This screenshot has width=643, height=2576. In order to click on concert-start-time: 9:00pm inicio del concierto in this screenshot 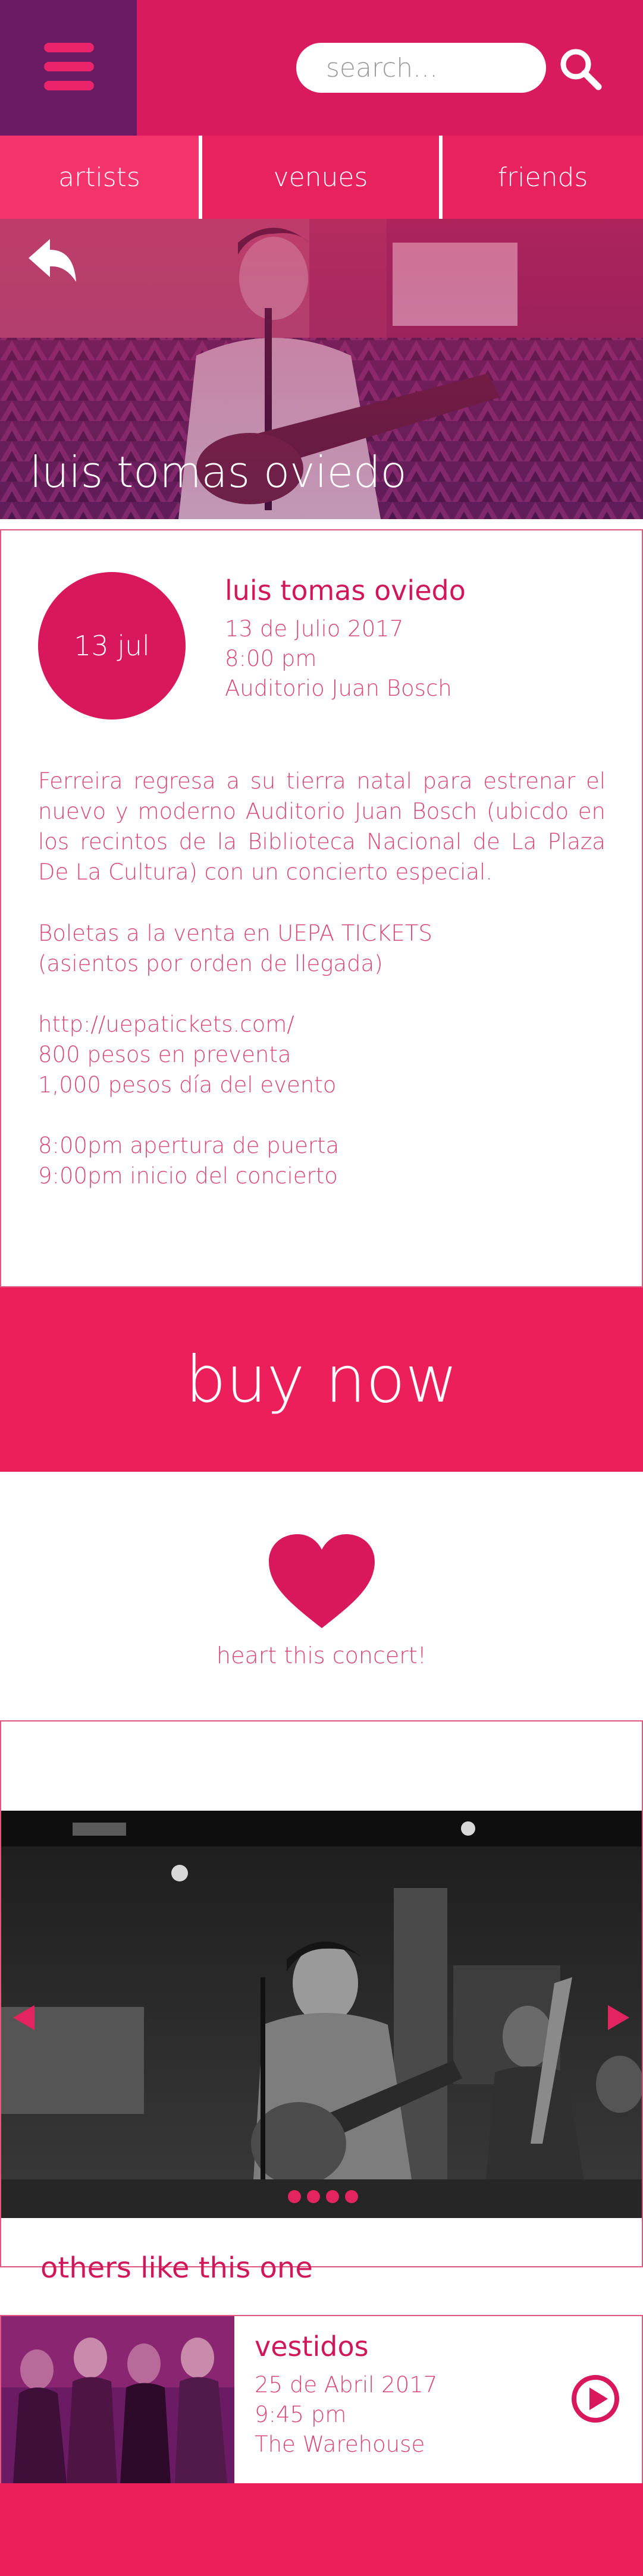, I will do `click(188, 1176)`.